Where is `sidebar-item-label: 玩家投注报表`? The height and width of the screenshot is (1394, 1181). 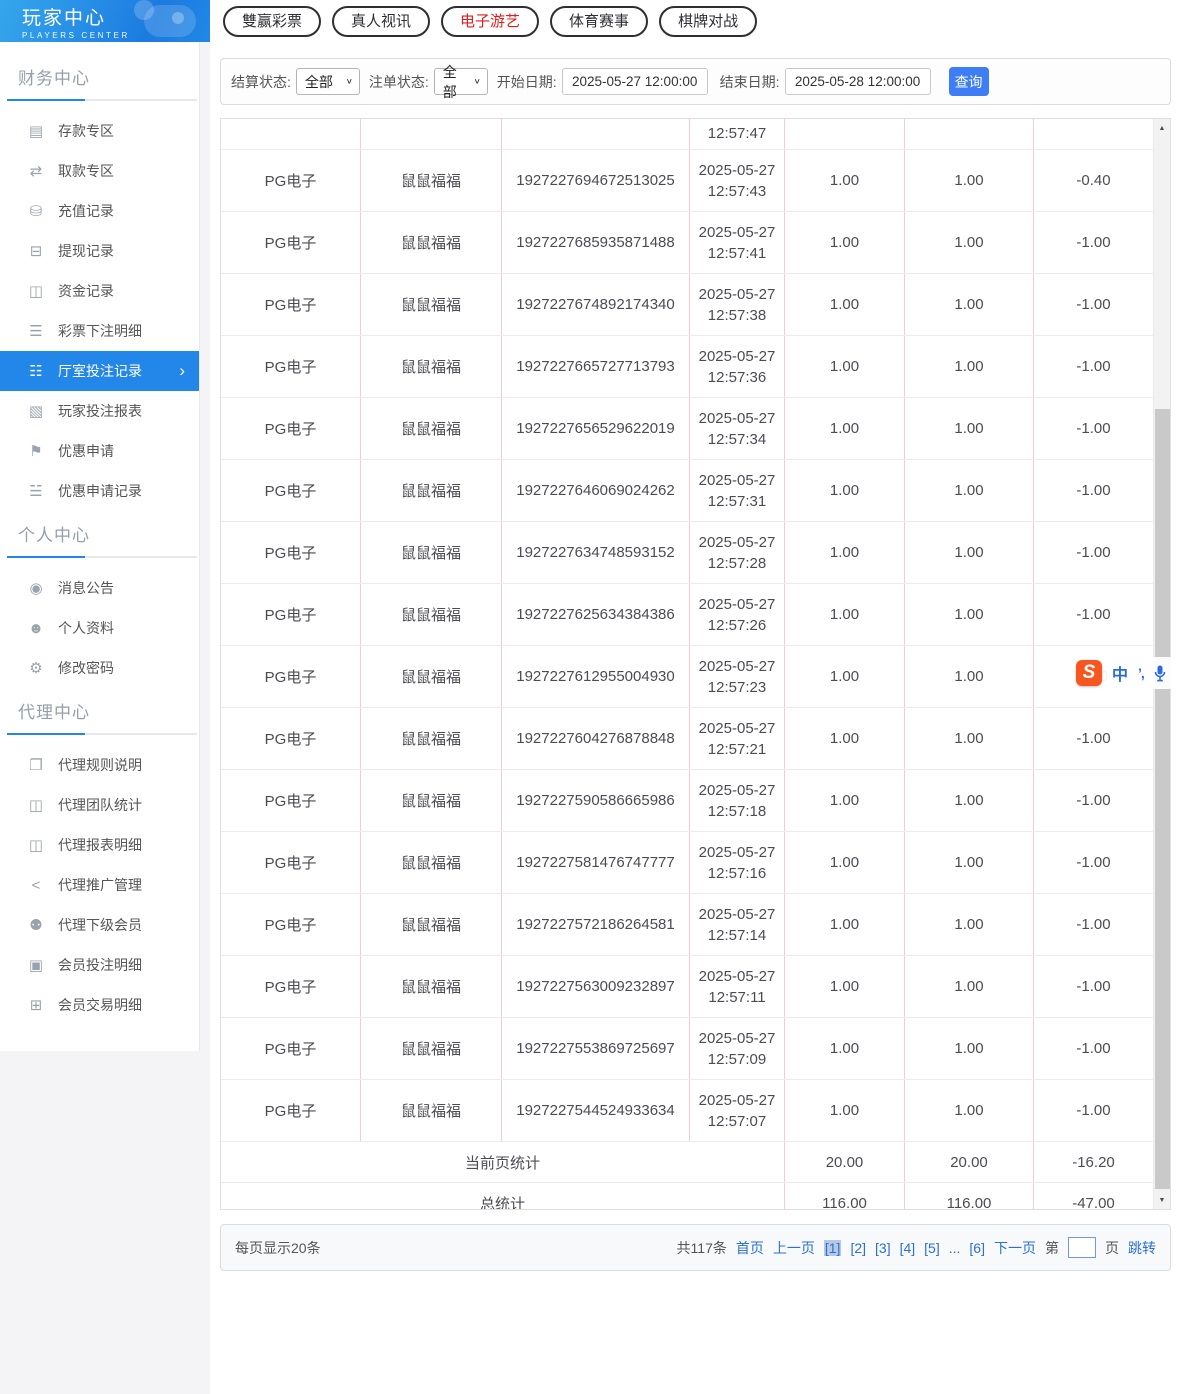
sidebar-item-label: 玩家投注报表 is located at coordinates (100, 411).